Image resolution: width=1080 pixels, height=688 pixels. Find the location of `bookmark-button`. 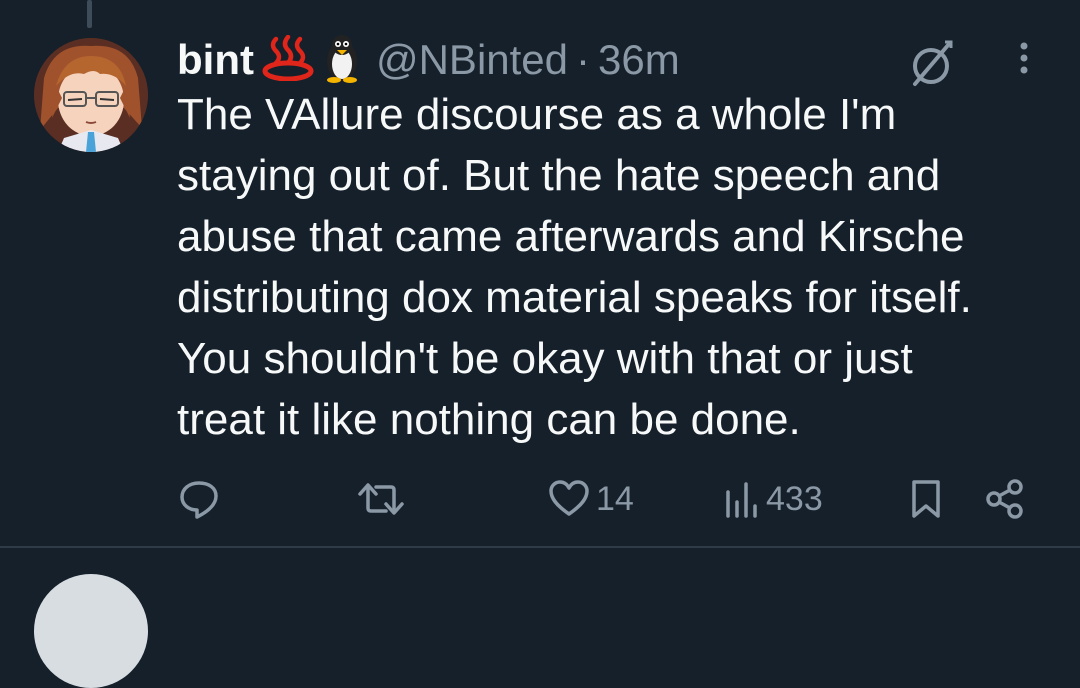

bookmark-button is located at coordinates (926, 499).